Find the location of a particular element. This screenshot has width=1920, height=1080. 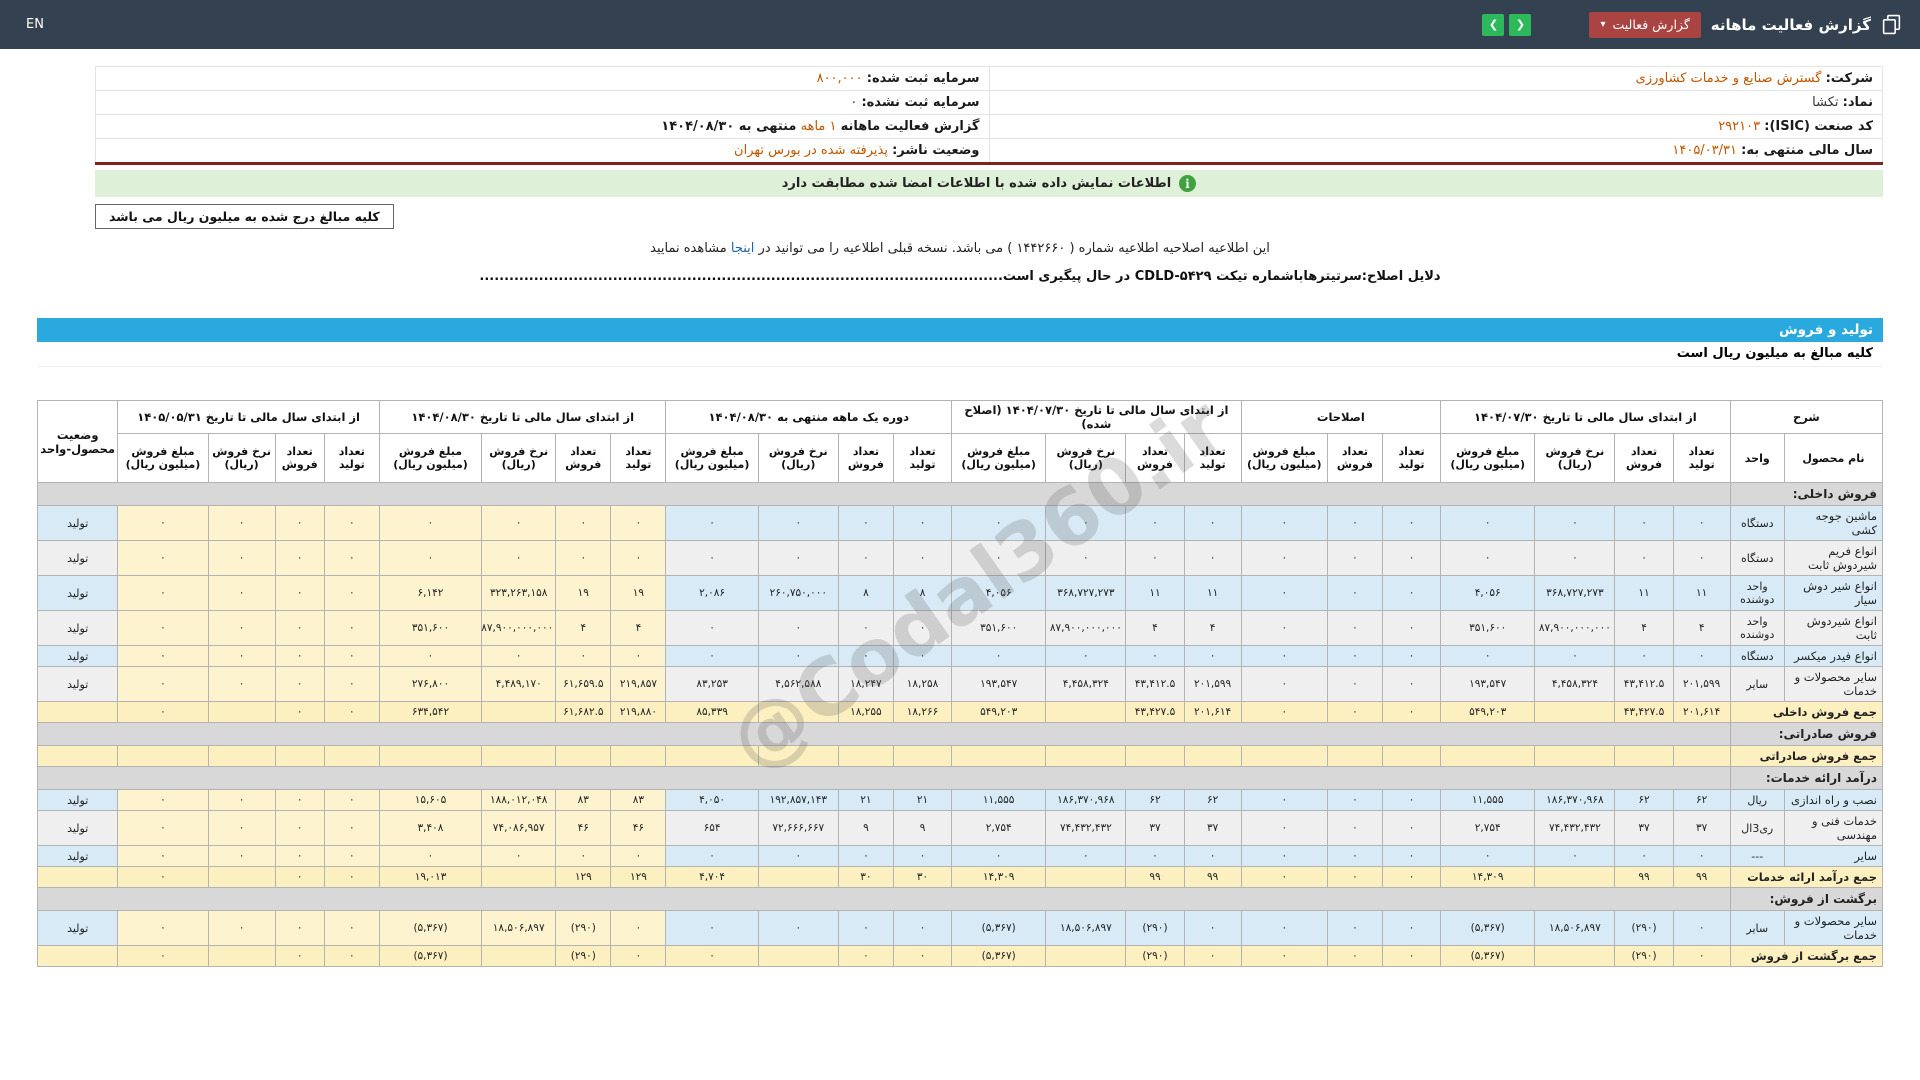

amendment-reason-tail: در حال پیگیری است is located at coordinates (1066, 276).